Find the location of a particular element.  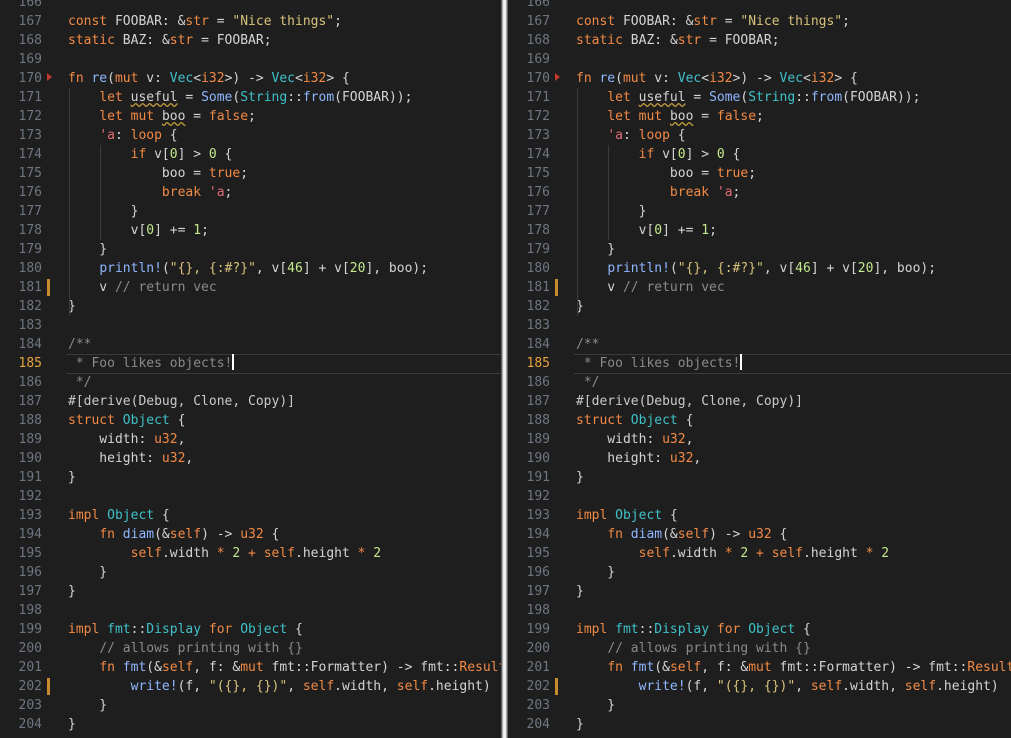

code-line: 175 boo = true; is located at coordinates (250, 173).